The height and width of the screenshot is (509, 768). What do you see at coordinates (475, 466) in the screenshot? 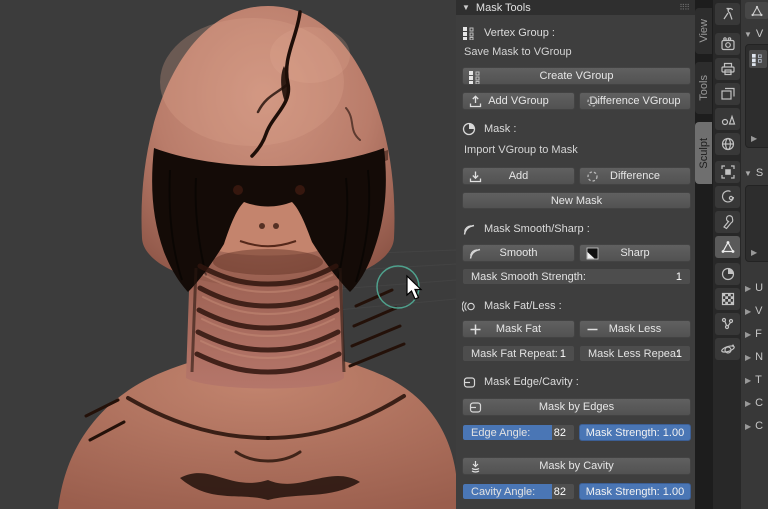
I see `cavity-arrow-icon` at bounding box center [475, 466].